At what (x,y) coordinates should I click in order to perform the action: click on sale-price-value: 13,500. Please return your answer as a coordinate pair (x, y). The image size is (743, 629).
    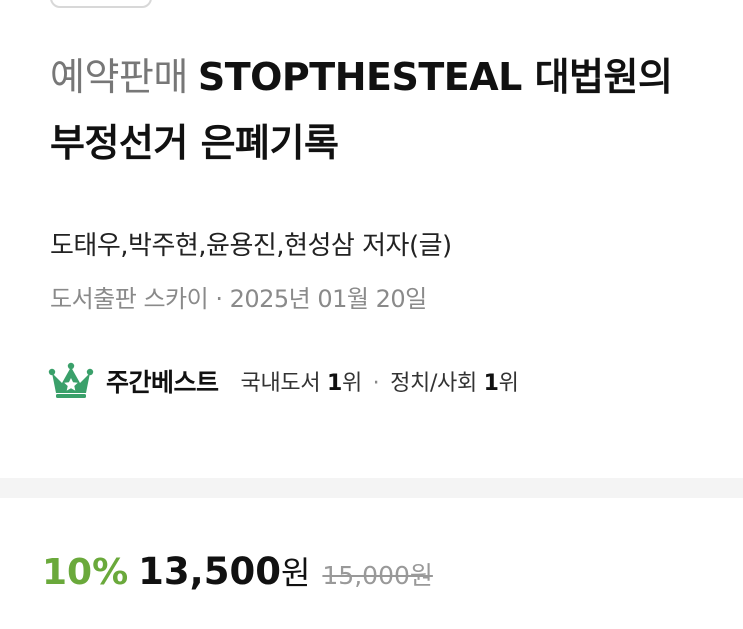
    Looking at the image, I should click on (209, 571).